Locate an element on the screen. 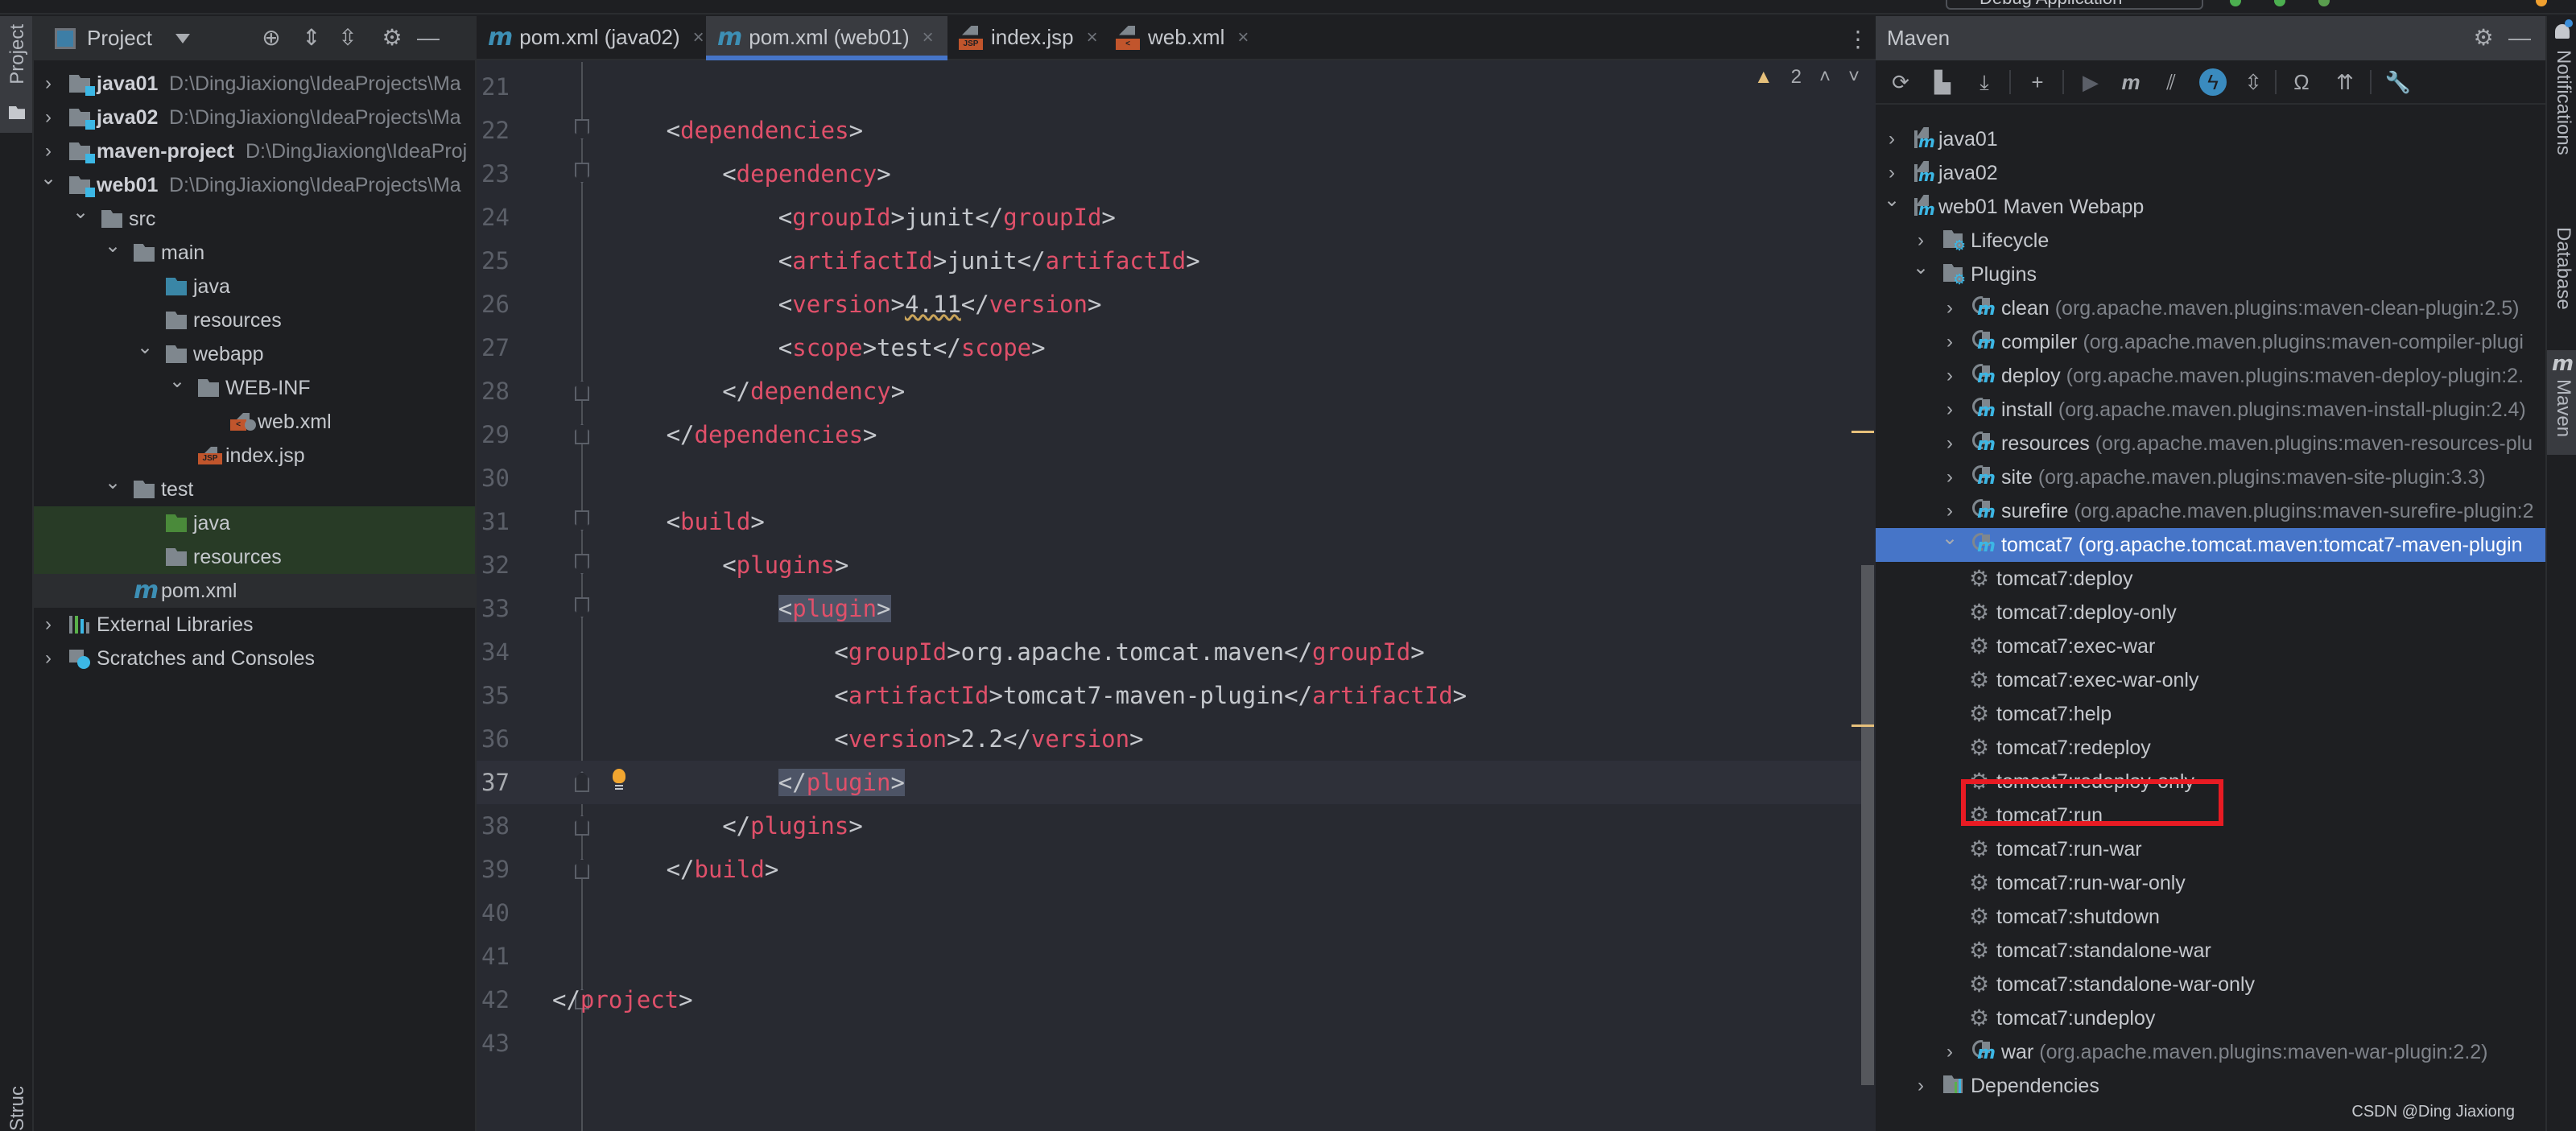  generate-sources-icon: ▙ is located at coordinates (1942, 82).